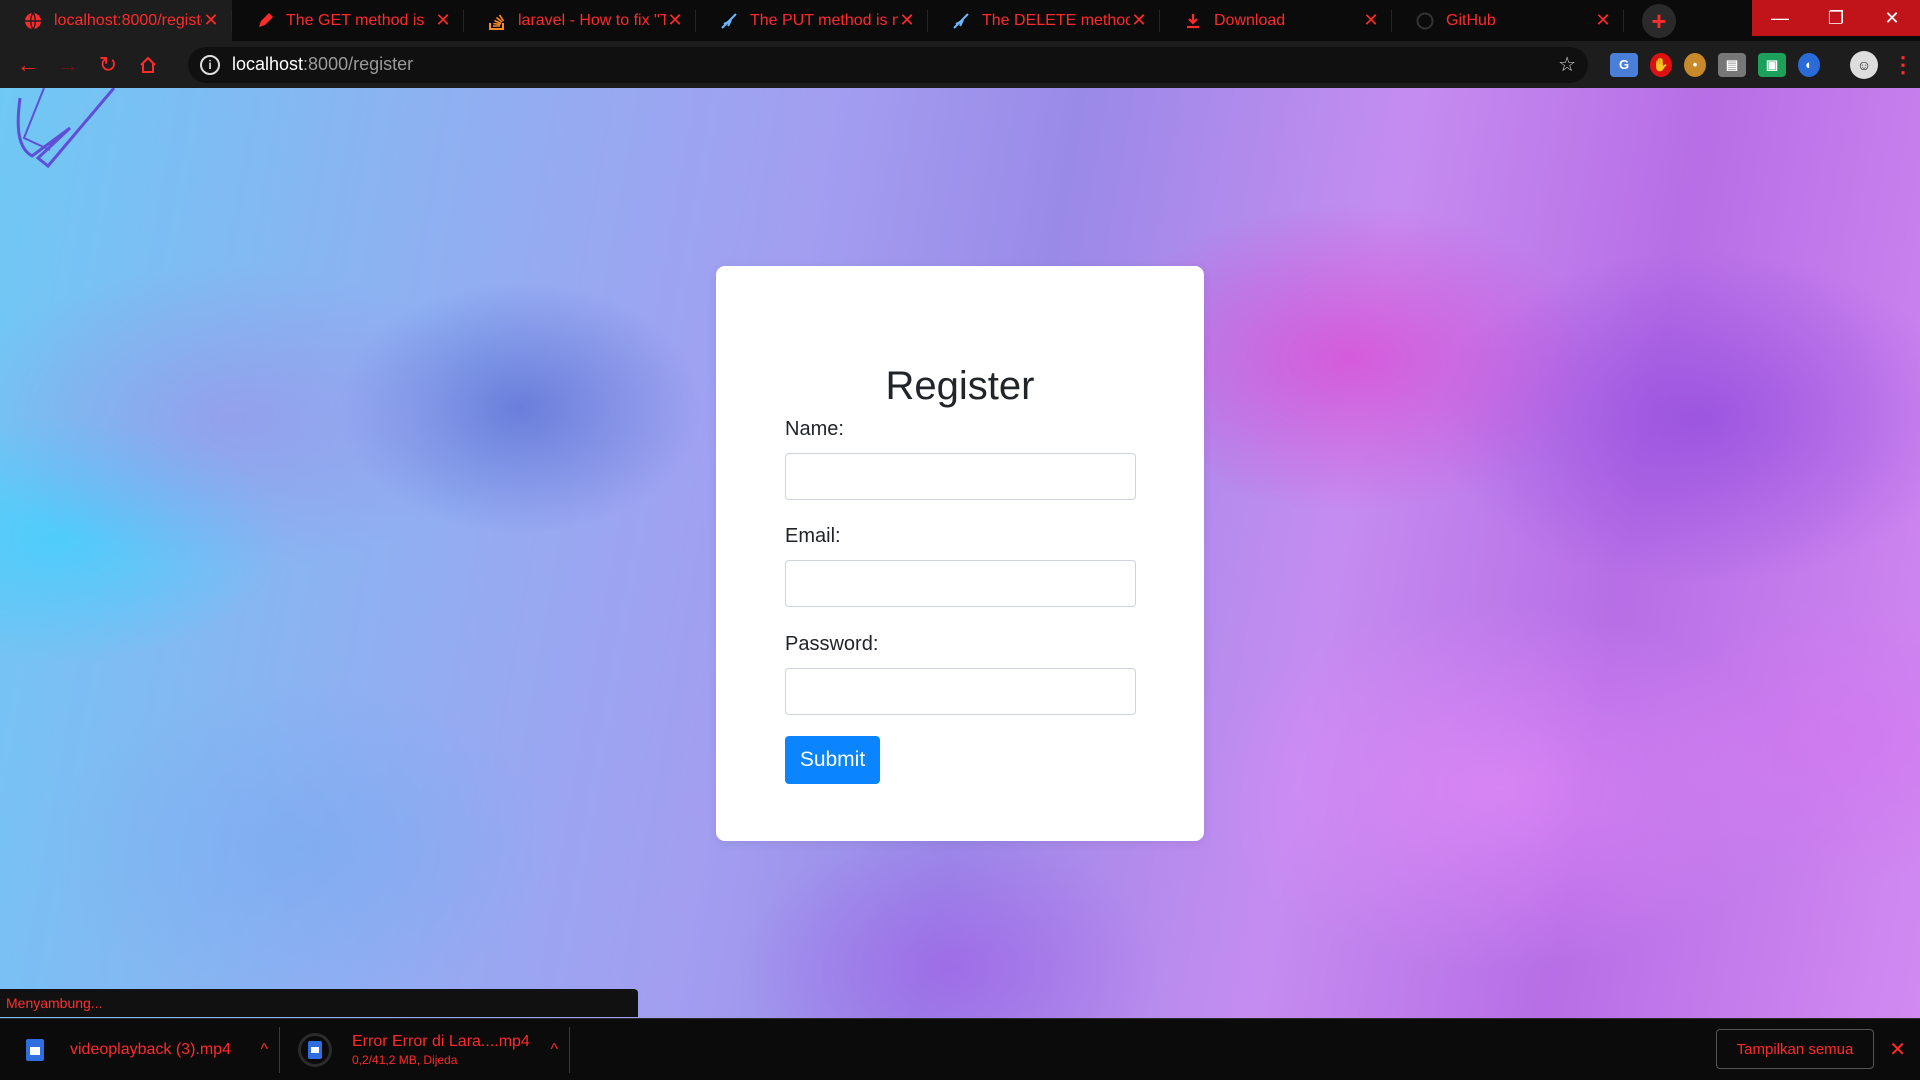  Describe the element at coordinates (108, 65) in the screenshot. I see `reload-icon: ↻` at that location.